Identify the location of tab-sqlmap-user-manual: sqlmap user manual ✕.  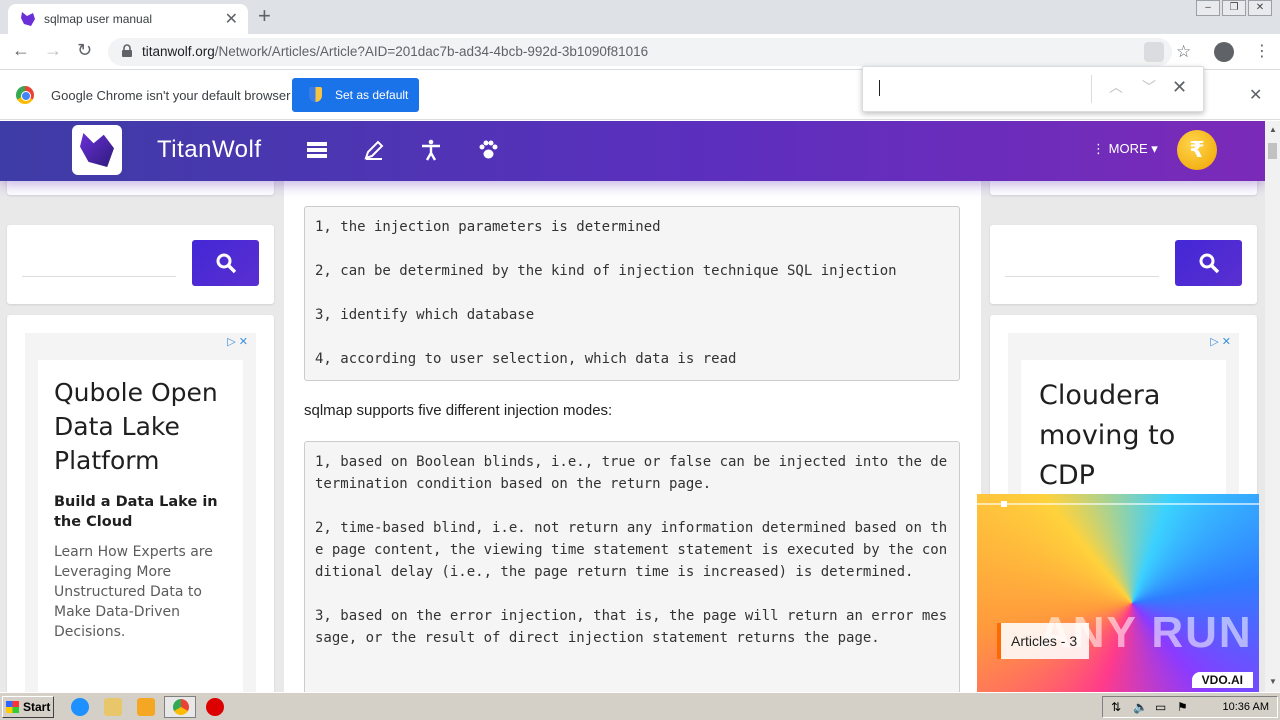
(128, 19).